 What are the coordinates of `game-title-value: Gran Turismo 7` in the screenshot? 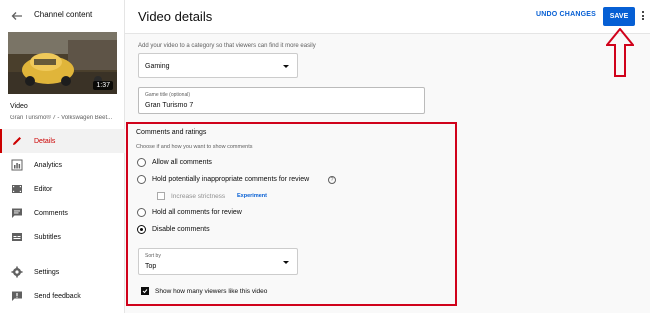 It's located at (169, 105).